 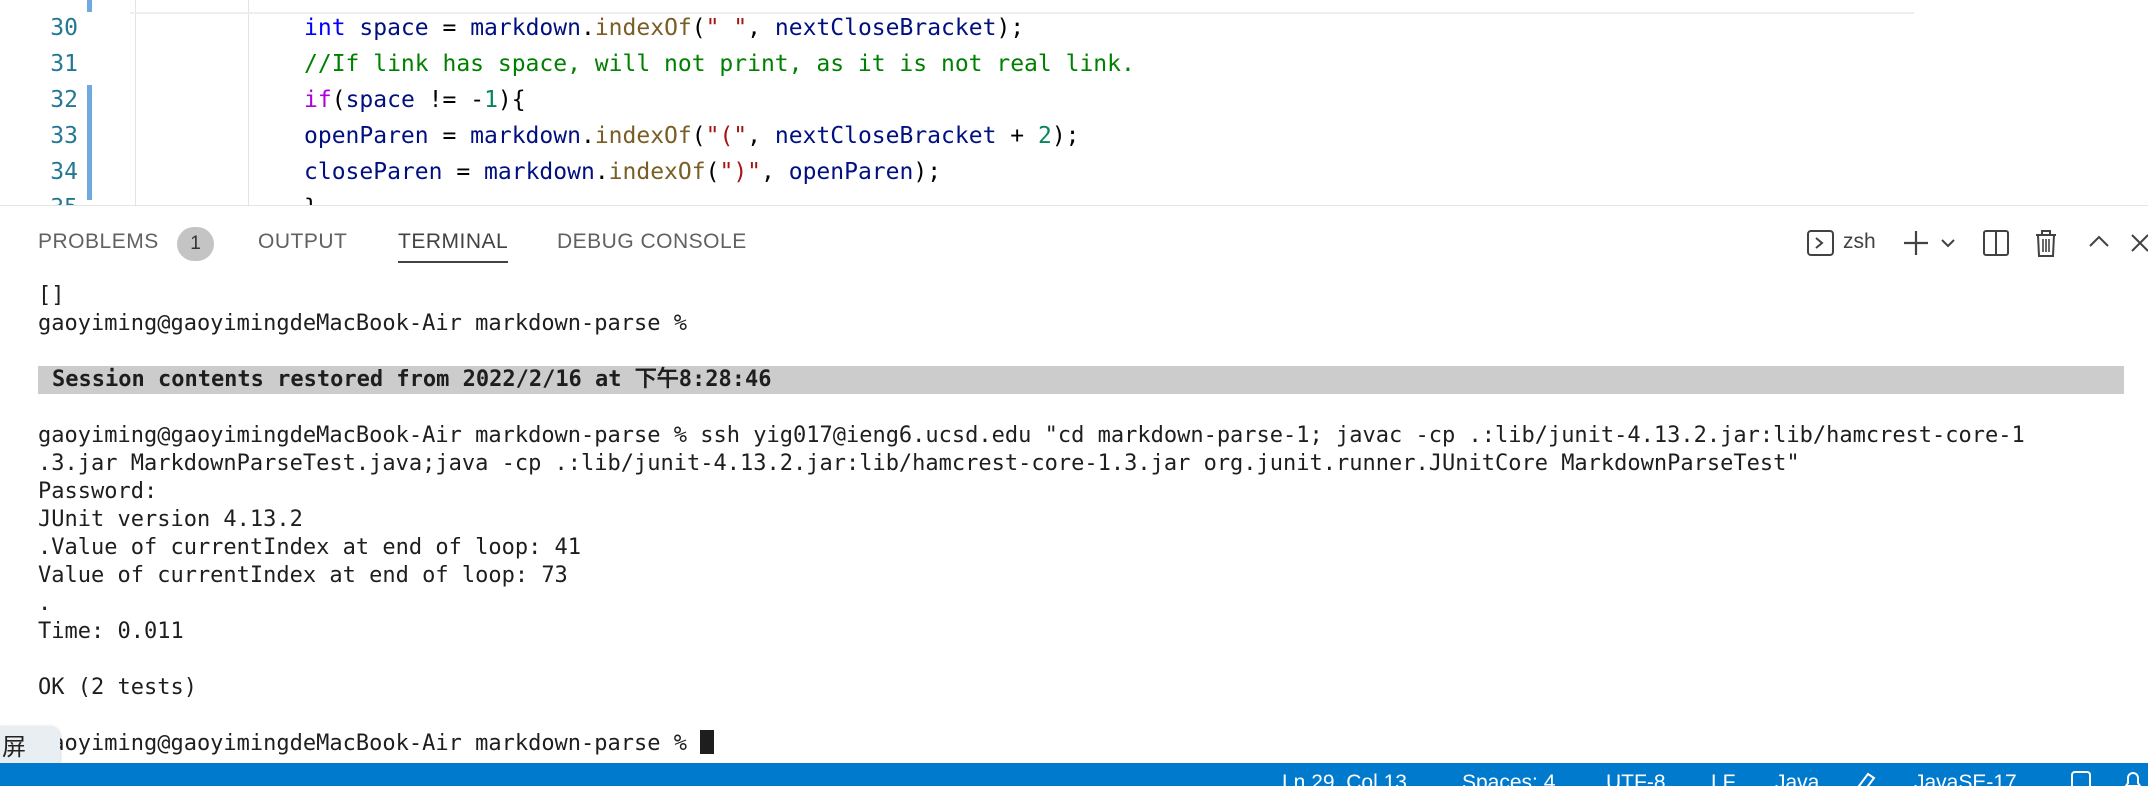 What do you see at coordinates (98, 491) in the screenshot?
I see `terminal-line: Password:` at bounding box center [98, 491].